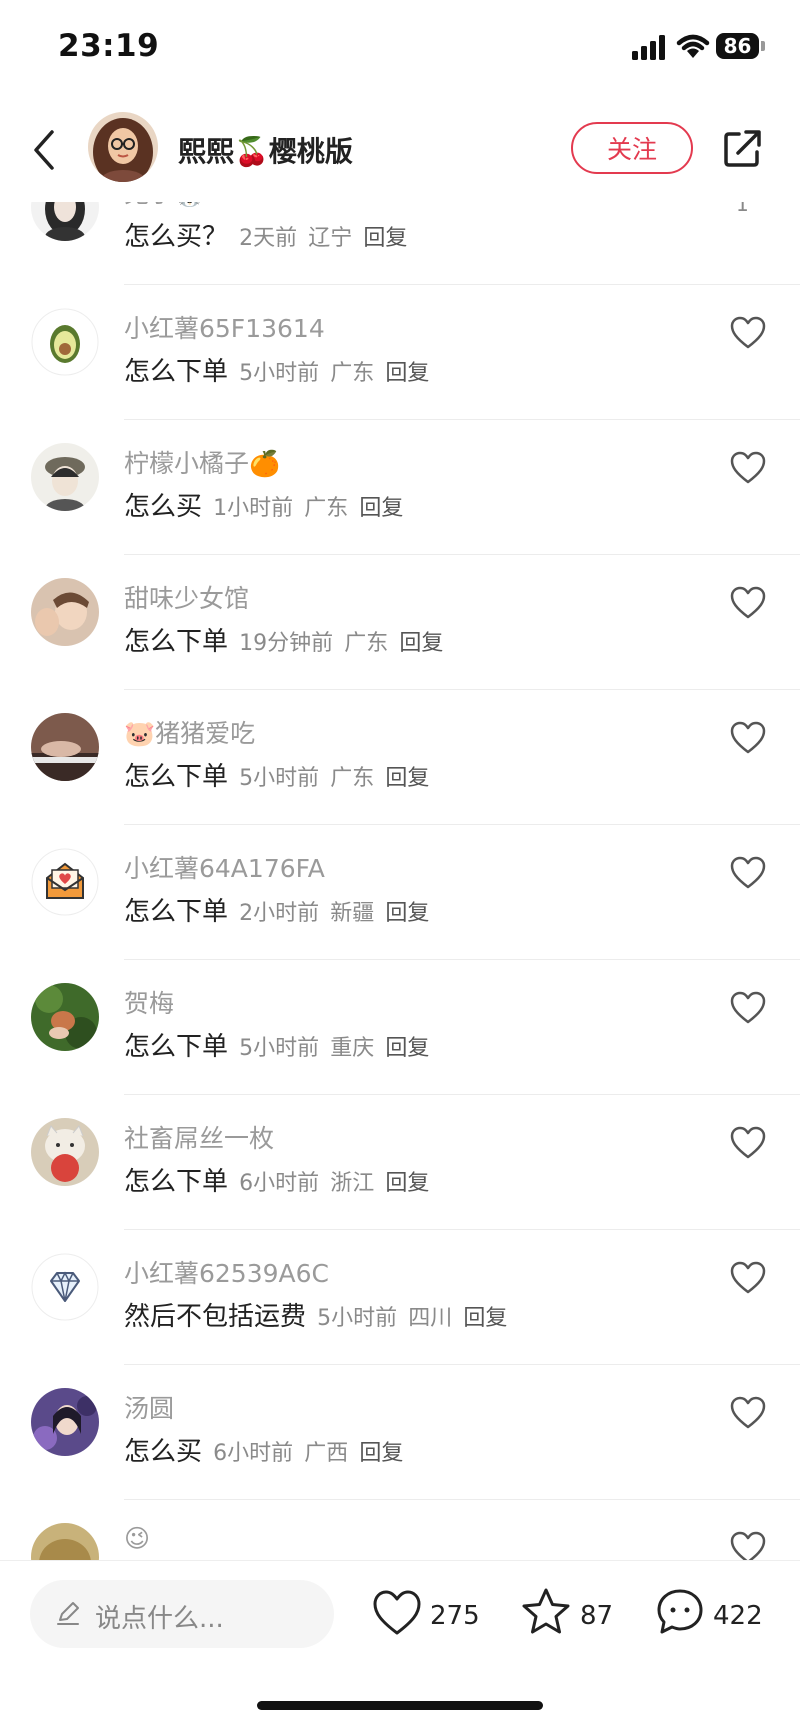 The width and height of the screenshot is (800, 1732). Describe the element at coordinates (742, 149) in the screenshot. I see `share-icon` at that location.